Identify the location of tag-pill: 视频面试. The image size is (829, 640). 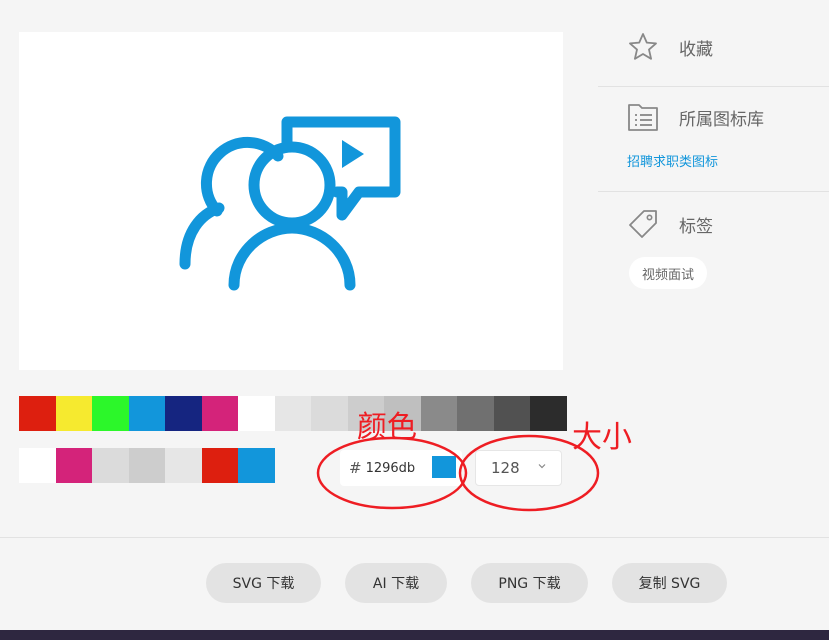
(668, 273).